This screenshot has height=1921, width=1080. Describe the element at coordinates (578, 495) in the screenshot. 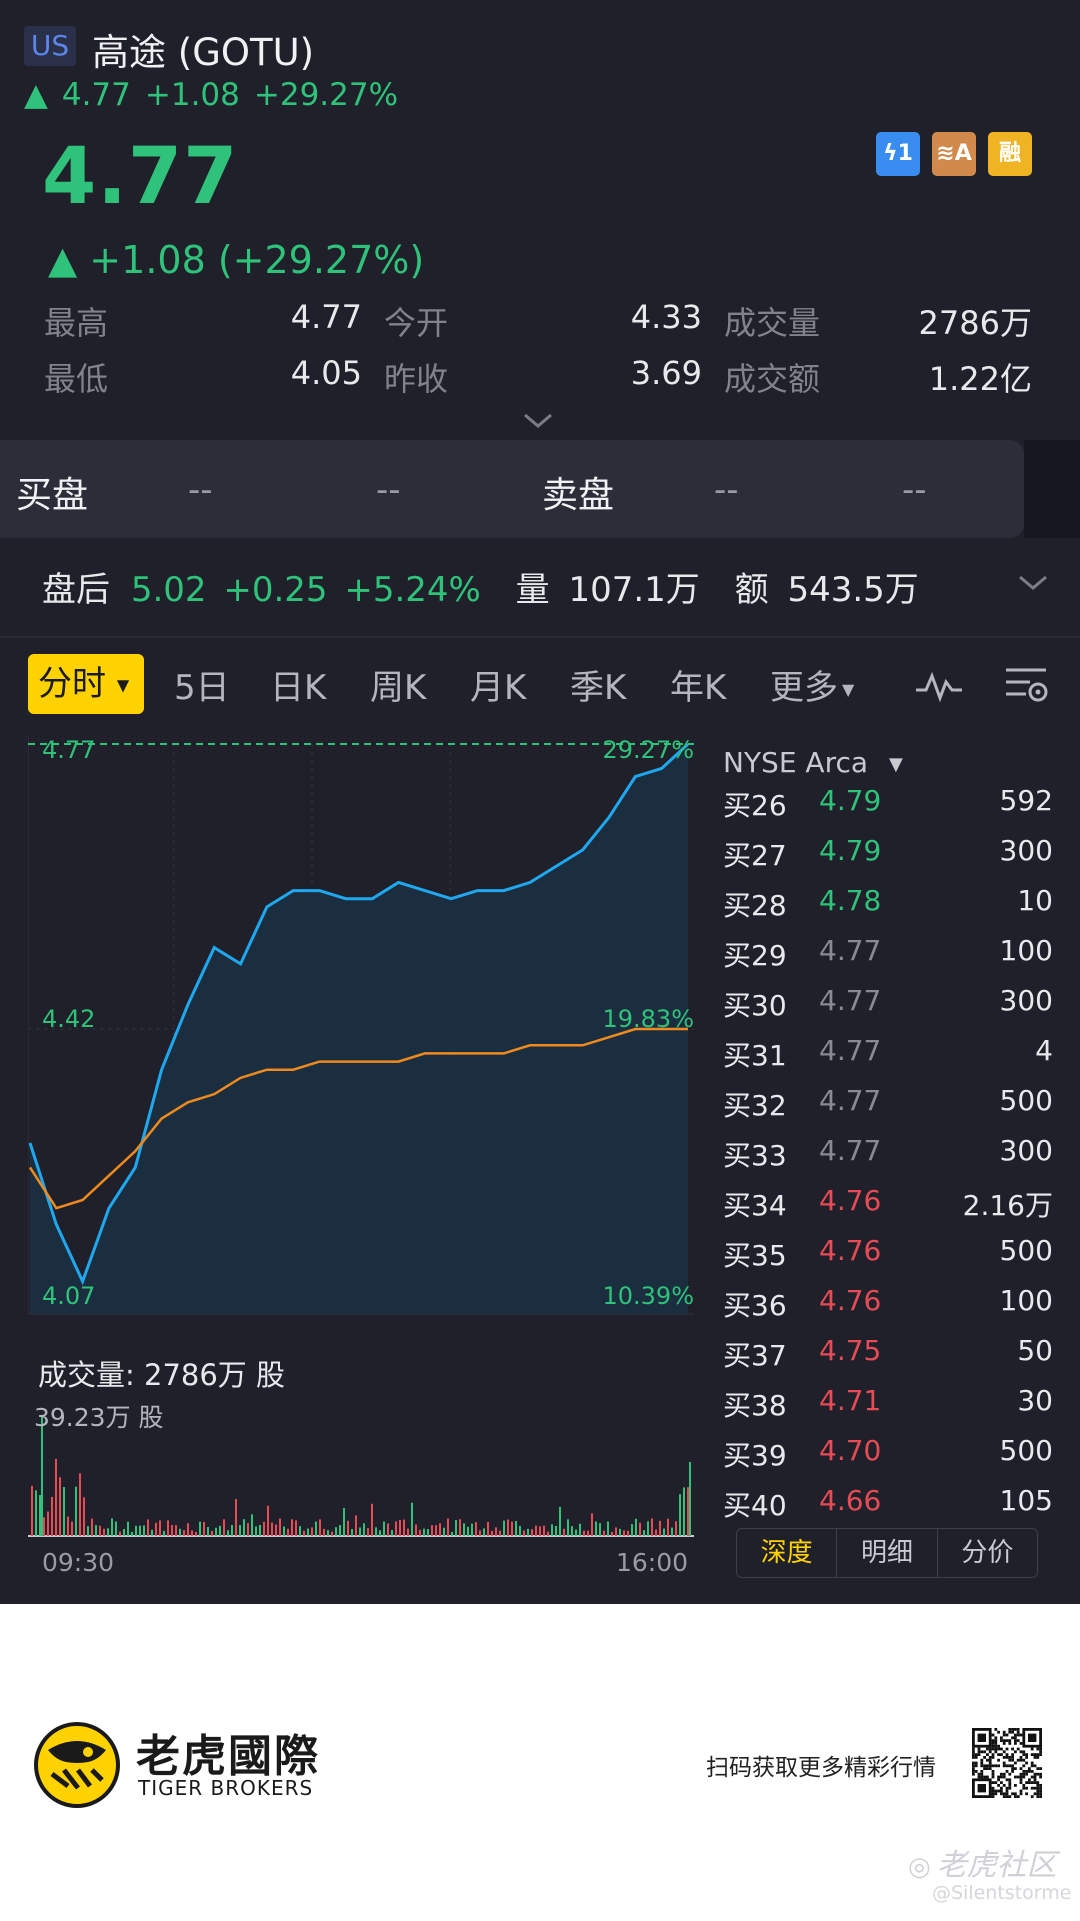

I see `ask-label: 卖盘` at that location.